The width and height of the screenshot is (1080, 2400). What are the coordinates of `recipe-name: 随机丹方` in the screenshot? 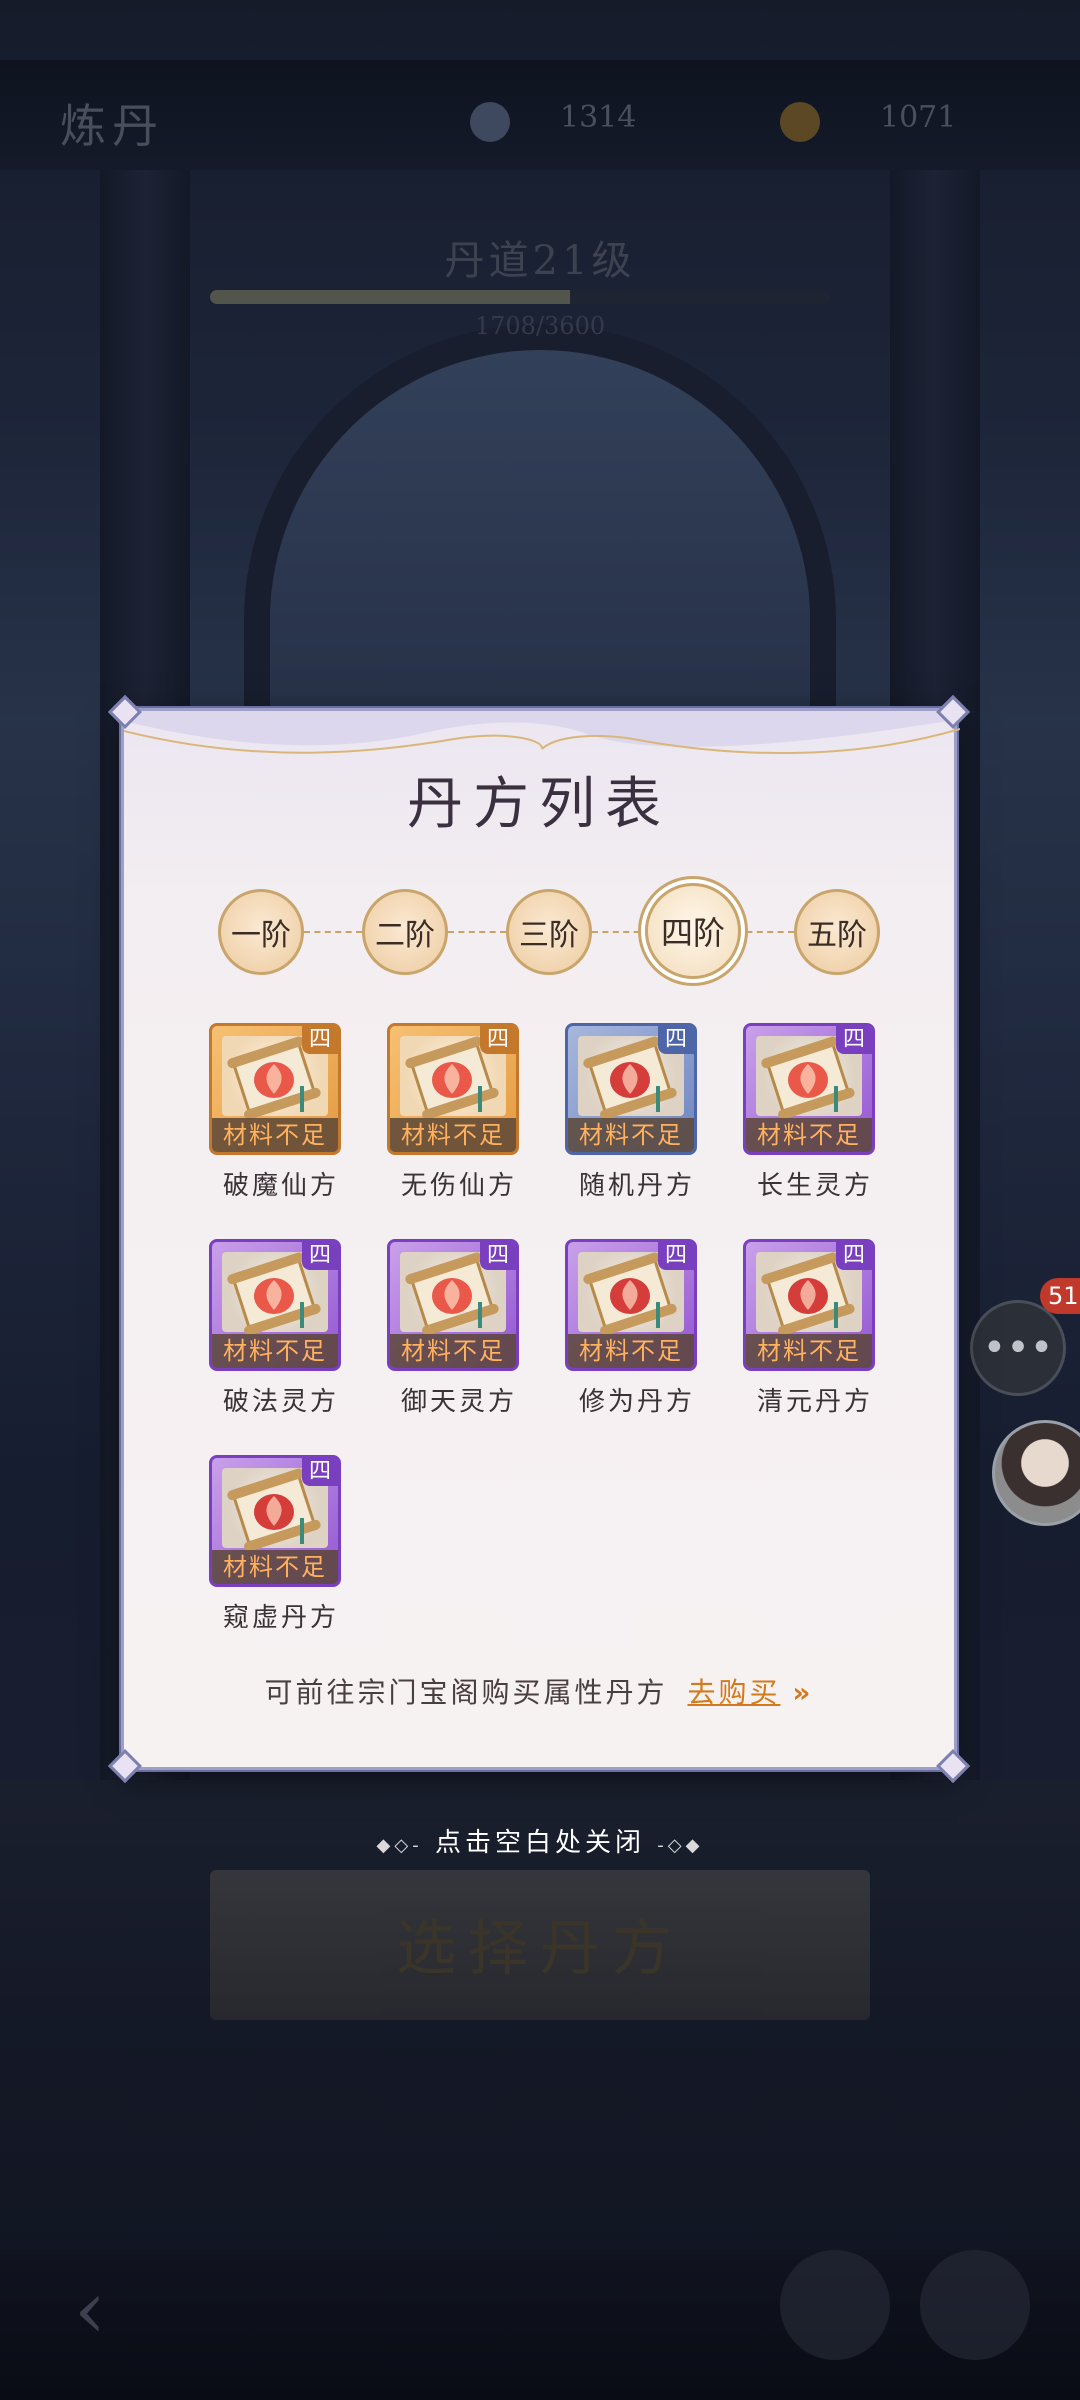 It's located at (636, 1186).